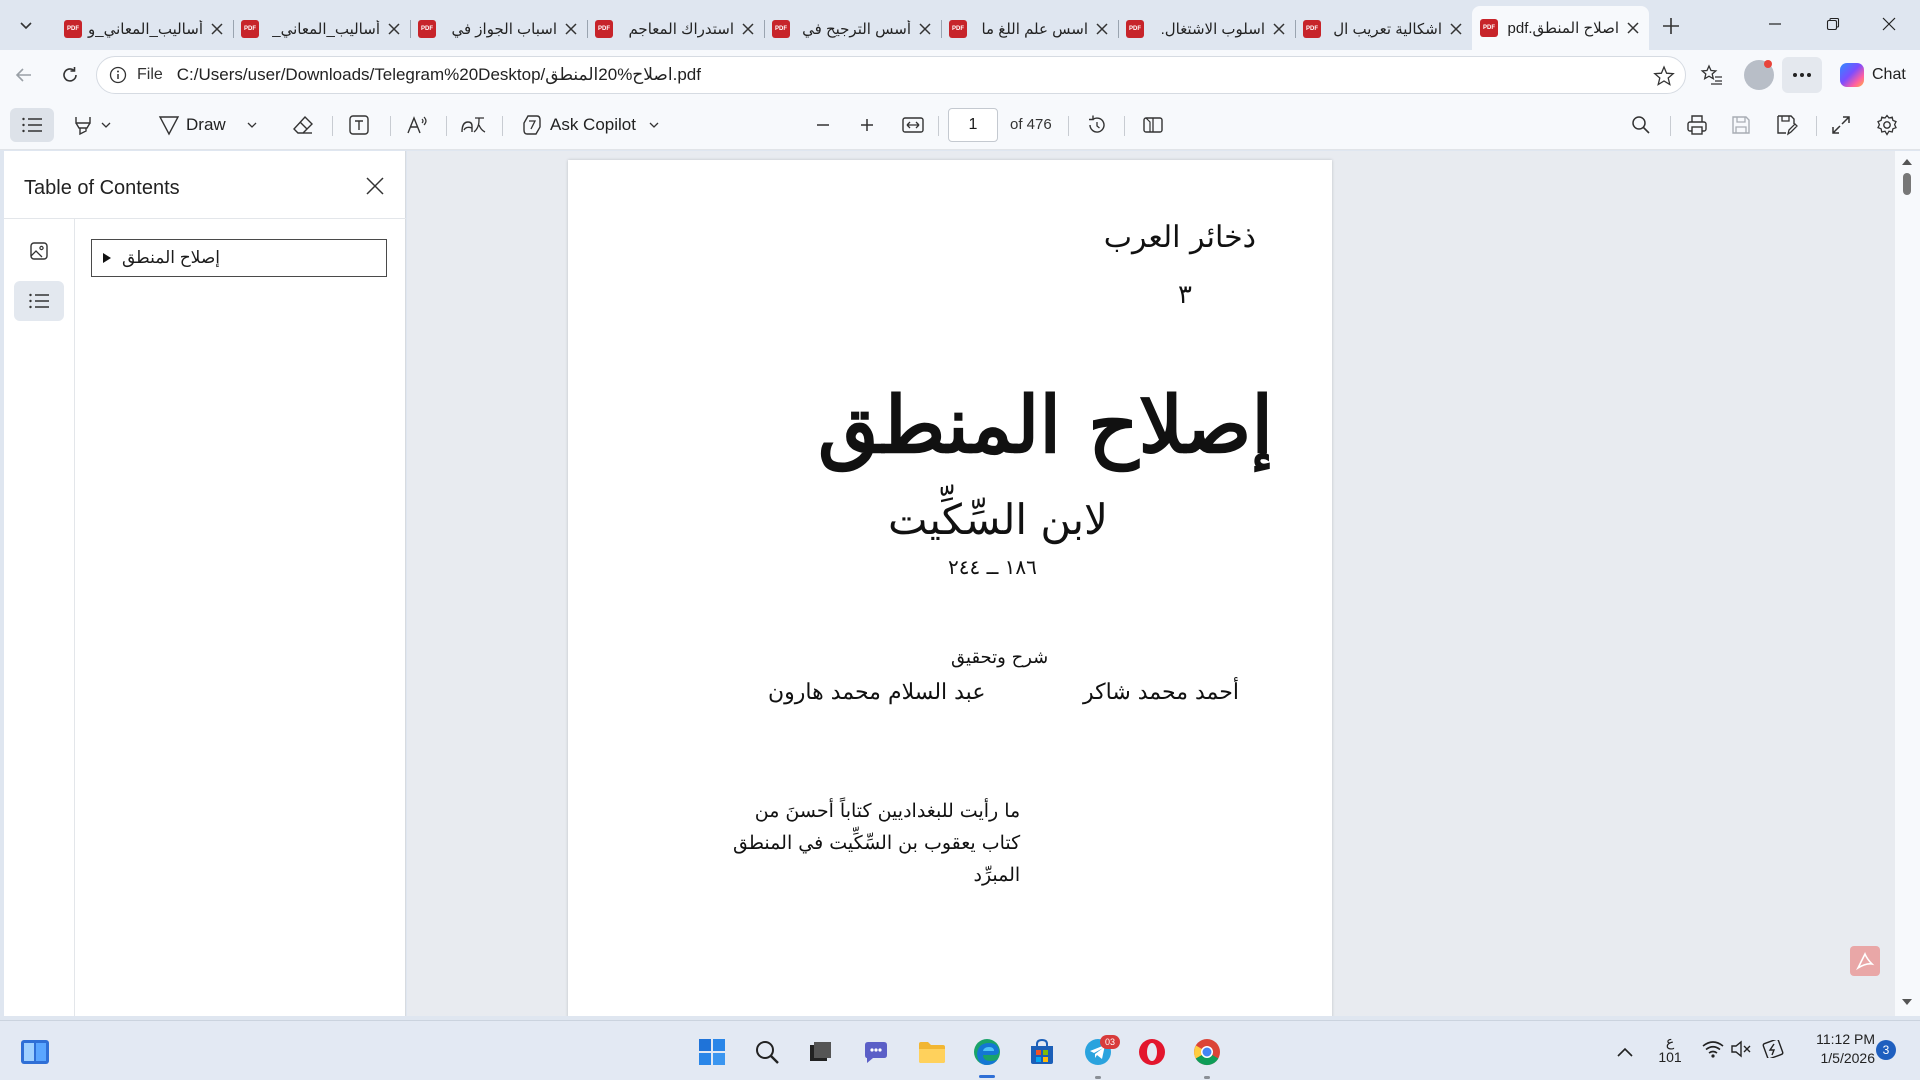  What do you see at coordinates (1865, 961) in the screenshot?
I see `acrobat-icon` at bounding box center [1865, 961].